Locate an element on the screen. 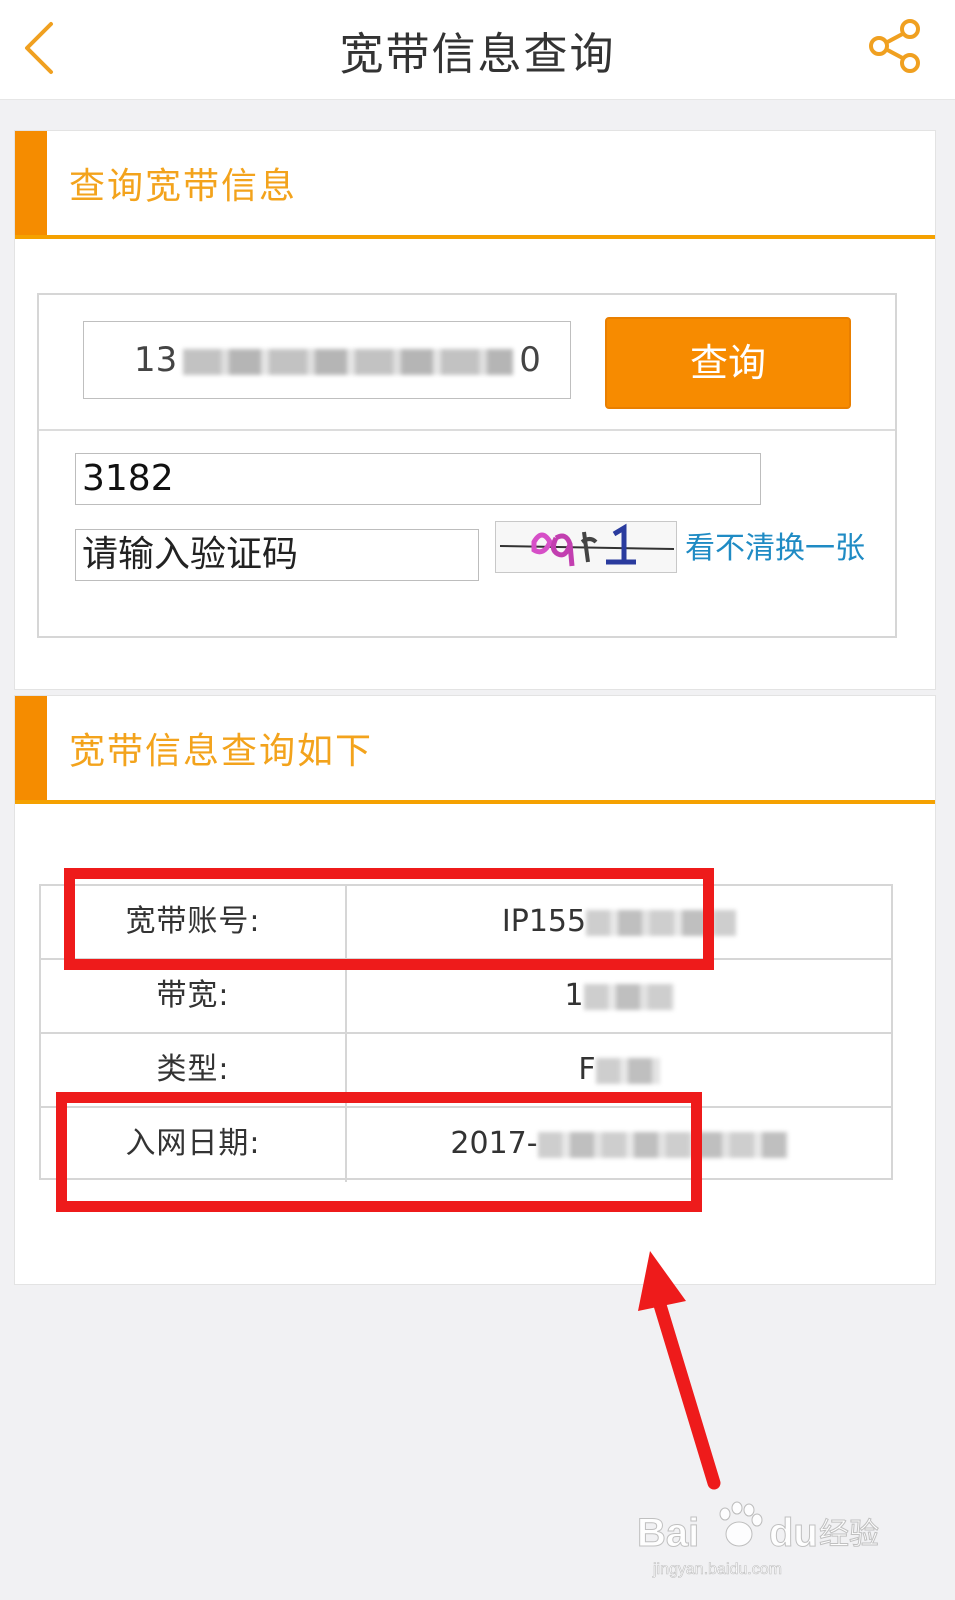 The width and height of the screenshot is (955, 1600). captcha-image is located at coordinates (586, 547).